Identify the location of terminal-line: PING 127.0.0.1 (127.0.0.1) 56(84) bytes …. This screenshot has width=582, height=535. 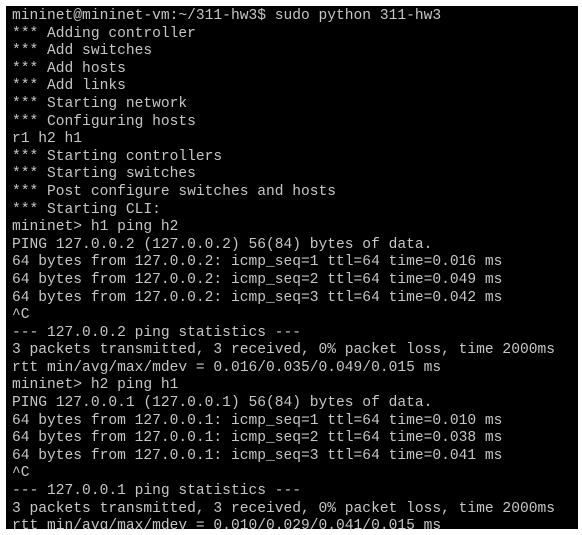
(222, 403).